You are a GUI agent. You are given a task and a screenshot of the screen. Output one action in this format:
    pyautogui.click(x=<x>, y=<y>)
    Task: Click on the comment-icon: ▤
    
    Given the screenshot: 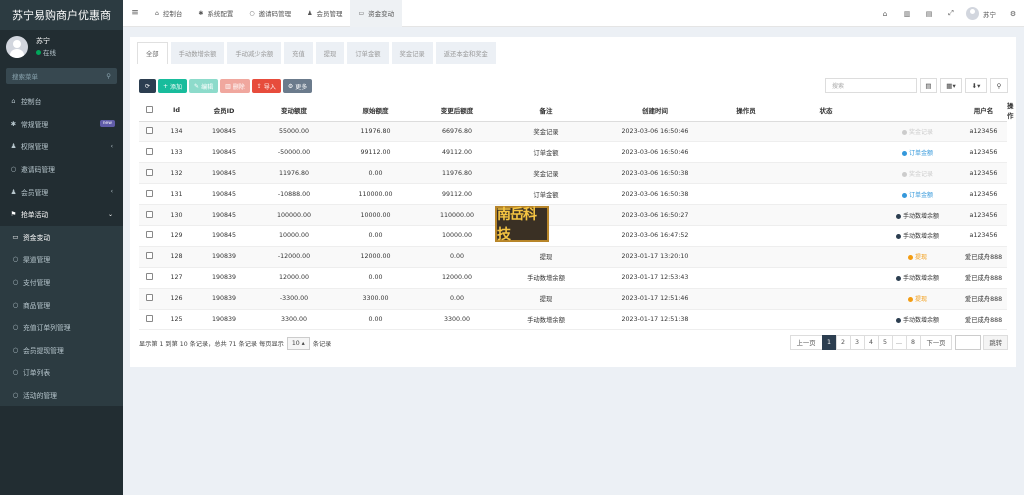 What is the action you would take?
    pyautogui.click(x=929, y=14)
    